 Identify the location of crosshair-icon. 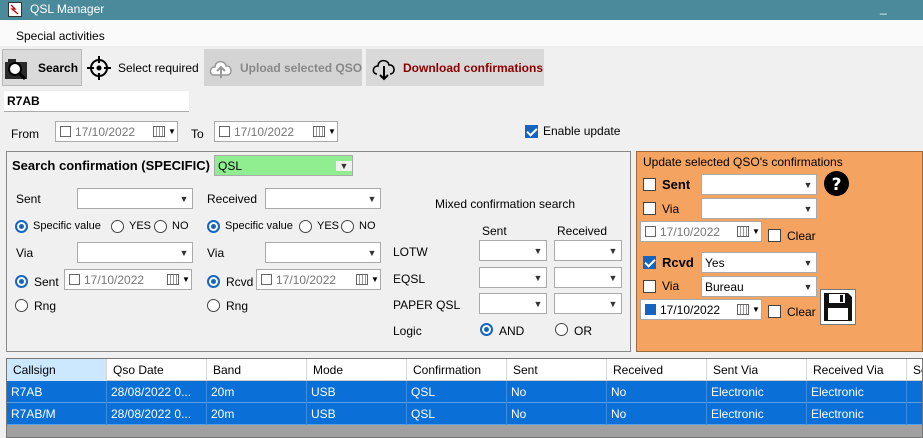
(99, 67).